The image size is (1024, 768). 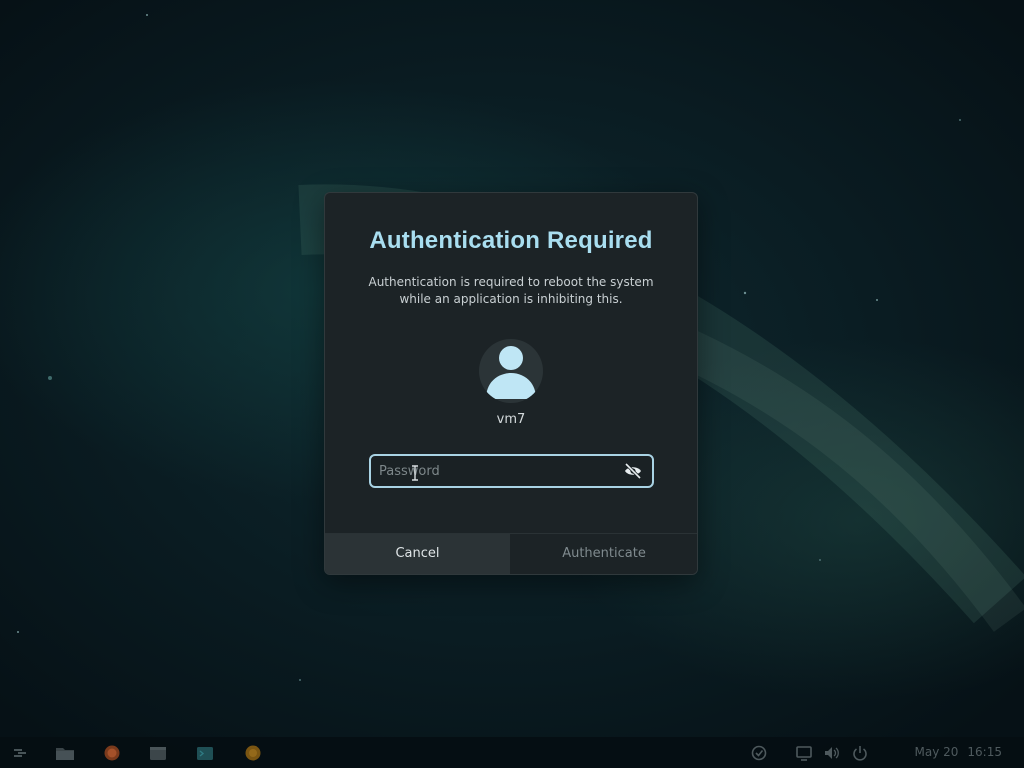 I want to click on authenticate-button: Authenticate, so click(x=604, y=554).